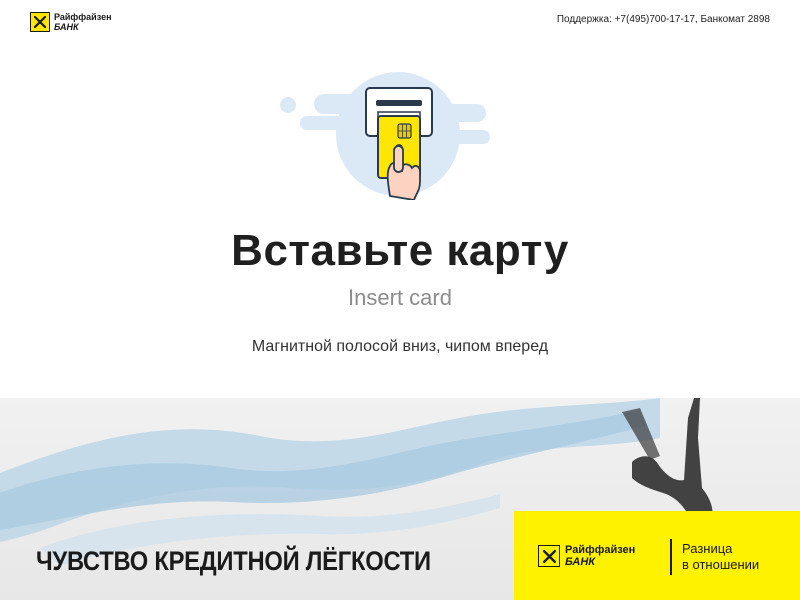  What do you see at coordinates (400, 346) in the screenshot?
I see `card-insert-hint: Магнитной полосой вниз, чипом вперед` at bounding box center [400, 346].